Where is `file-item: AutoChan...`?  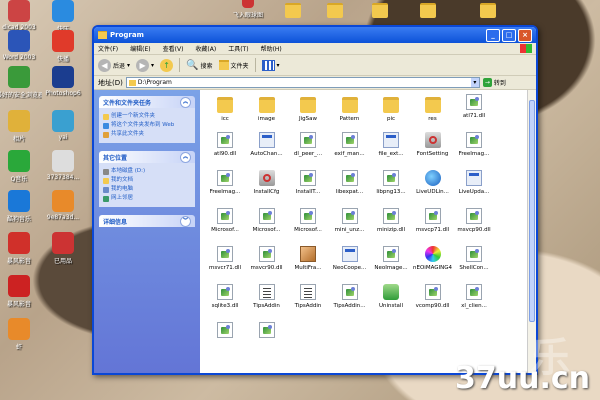
file-item: AutoChan... is located at coordinates (267, 144).